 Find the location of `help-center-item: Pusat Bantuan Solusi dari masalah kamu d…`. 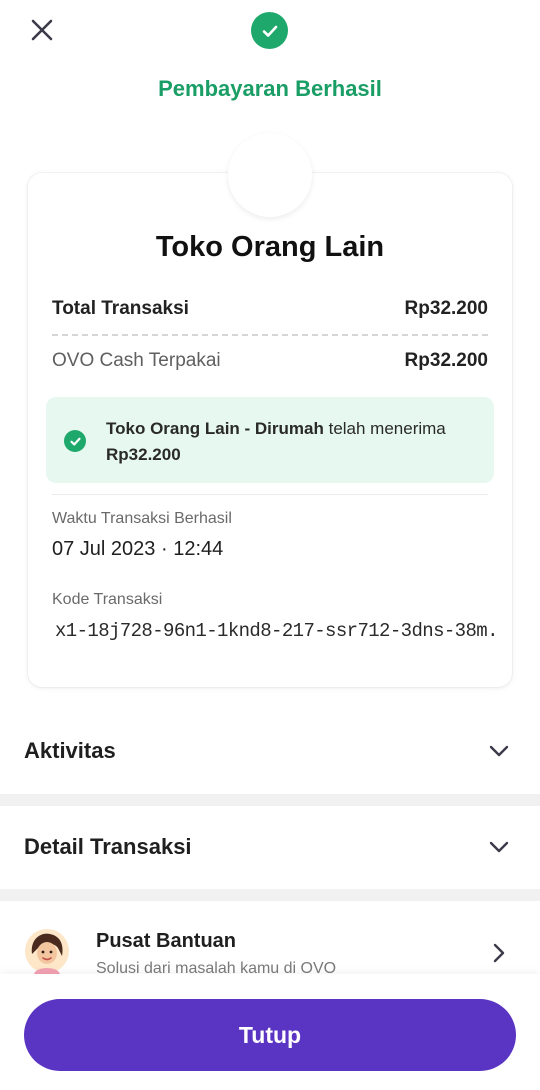

help-center-item: Pusat Bantuan Solusi dari masalah kamu d… is located at coordinates (270, 938).